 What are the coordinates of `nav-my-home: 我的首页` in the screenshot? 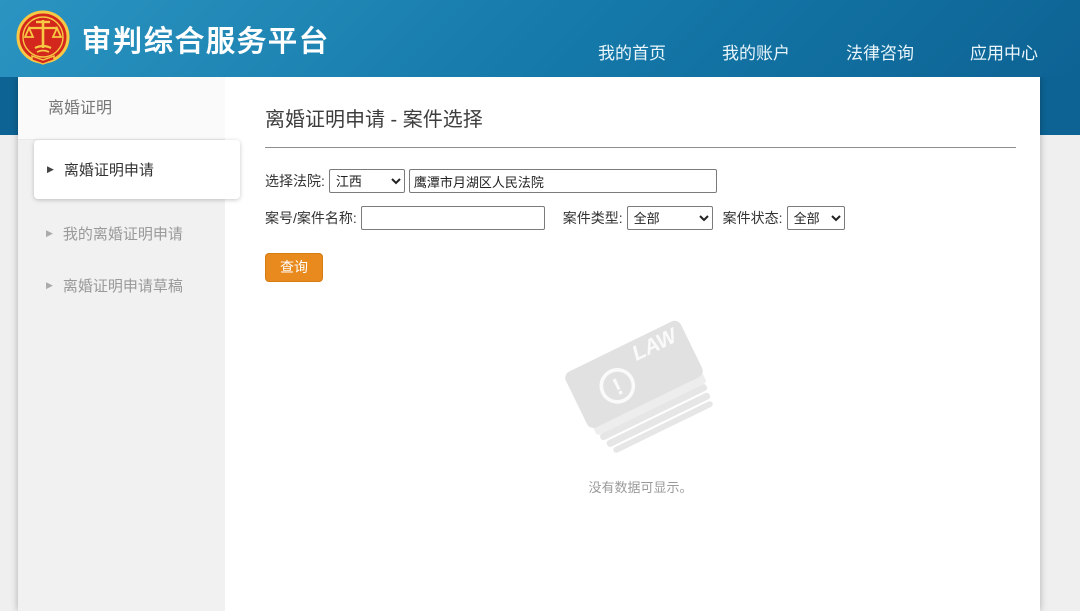 It's located at (632, 51).